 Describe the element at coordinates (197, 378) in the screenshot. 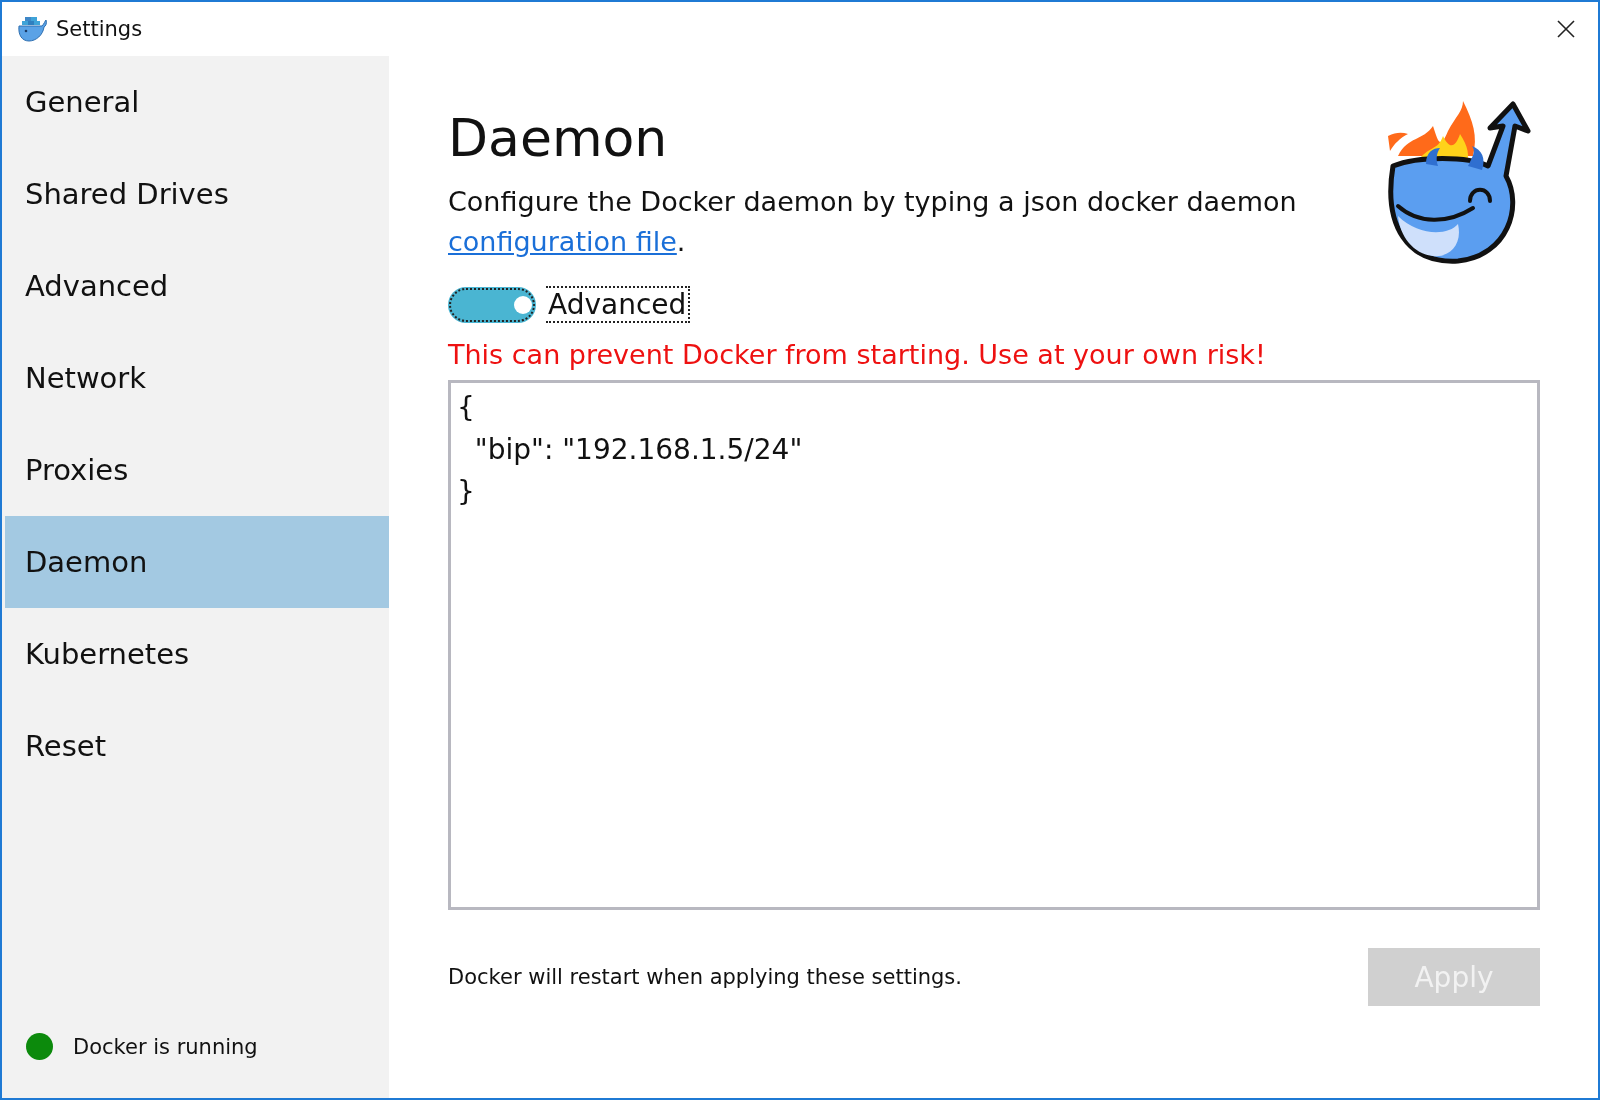

I see `sidebar-item: Network` at that location.